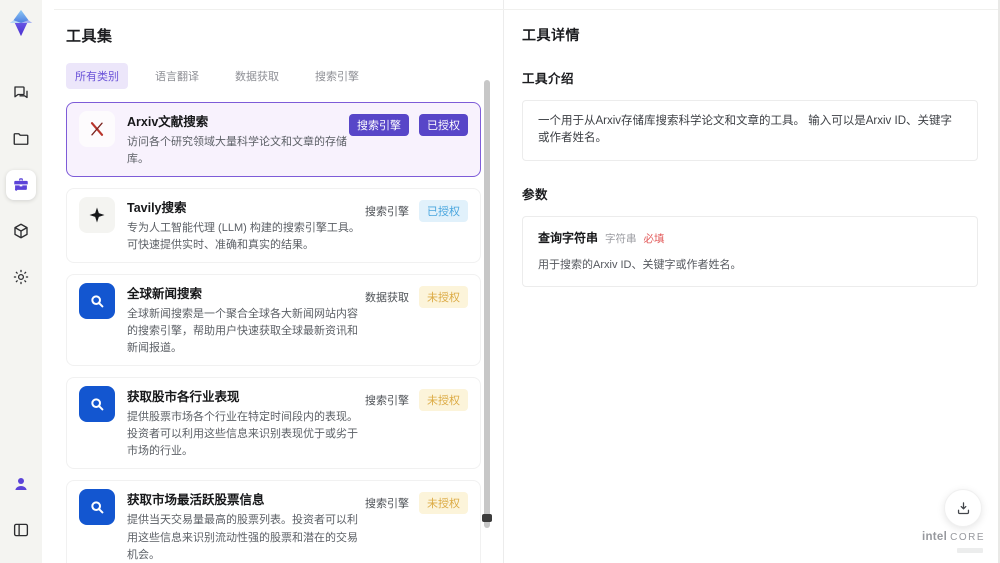 The image size is (1000, 563). I want to click on intel-core-logo: intel core, so click(953, 540).